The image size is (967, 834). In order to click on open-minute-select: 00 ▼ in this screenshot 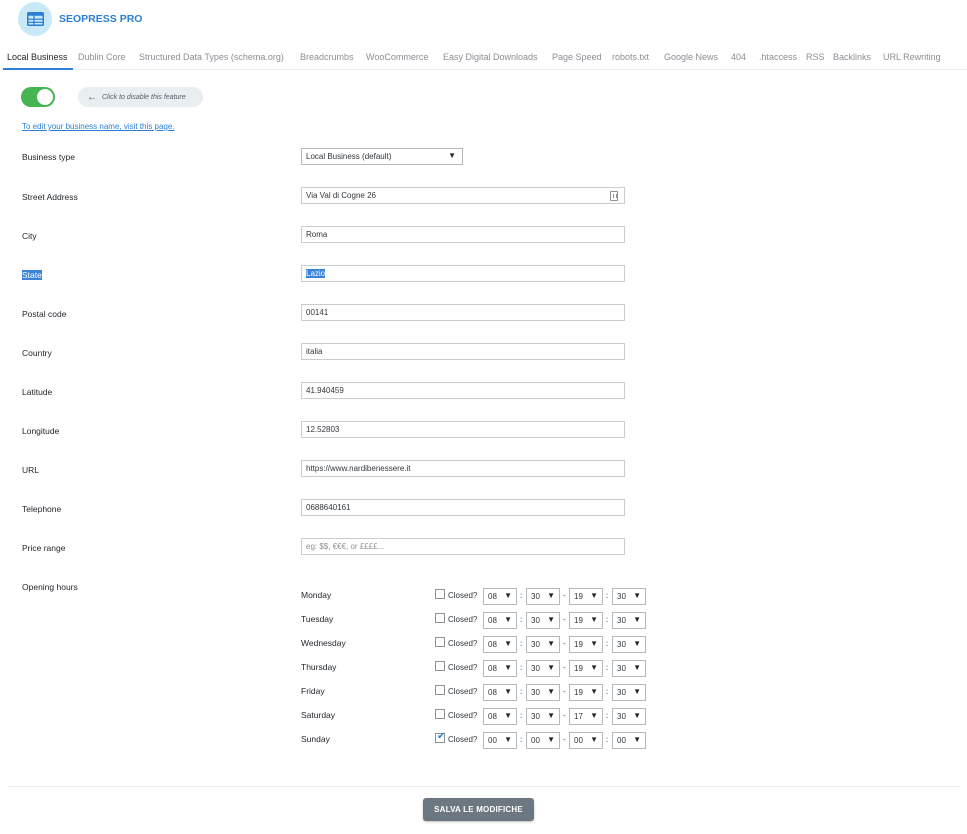, I will do `click(543, 740)`.